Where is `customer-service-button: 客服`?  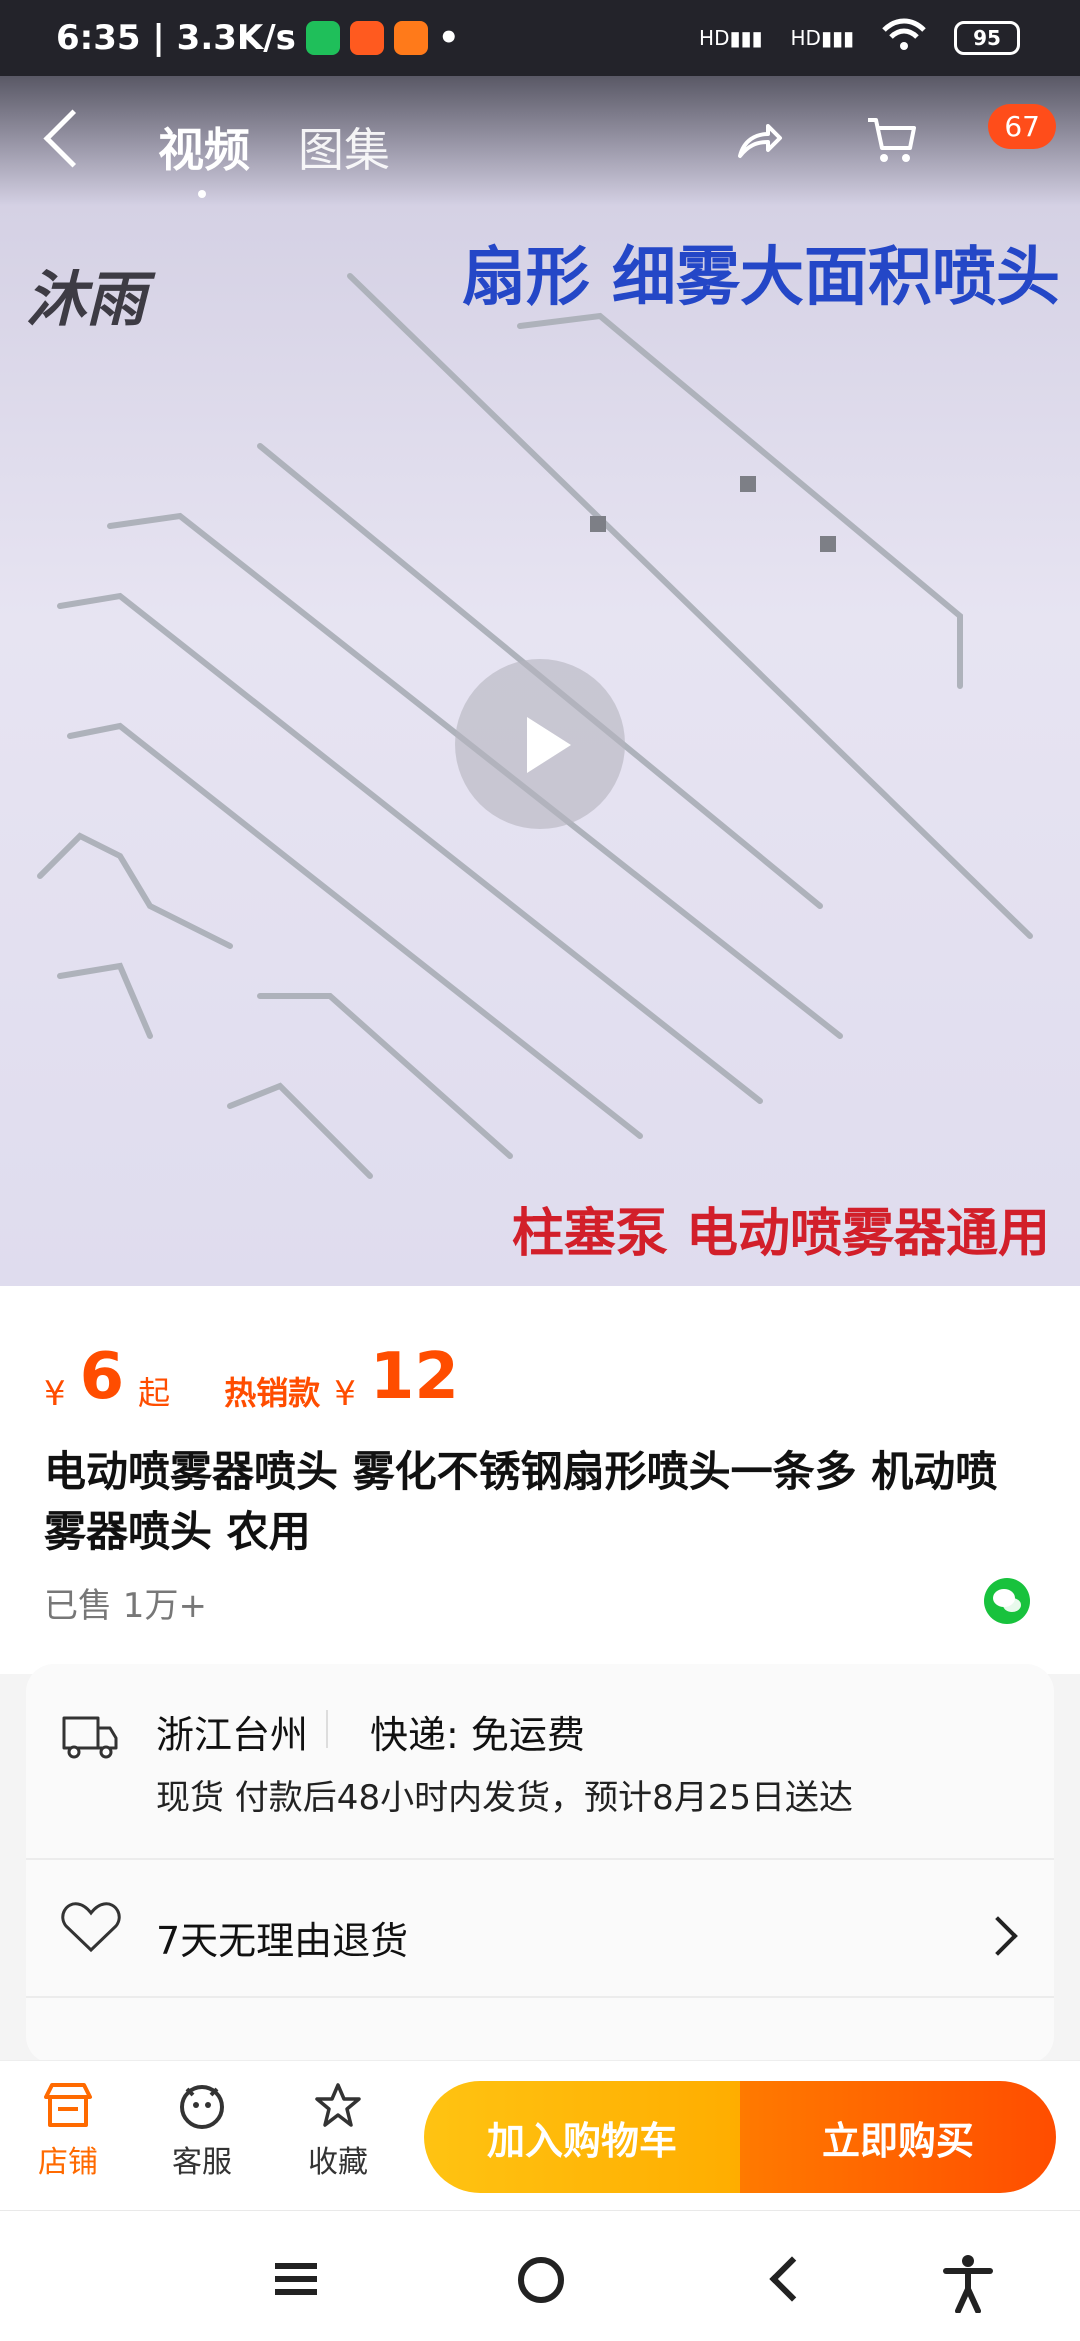 customer-service-button: 客服 is located at coordinates (202, 2131).